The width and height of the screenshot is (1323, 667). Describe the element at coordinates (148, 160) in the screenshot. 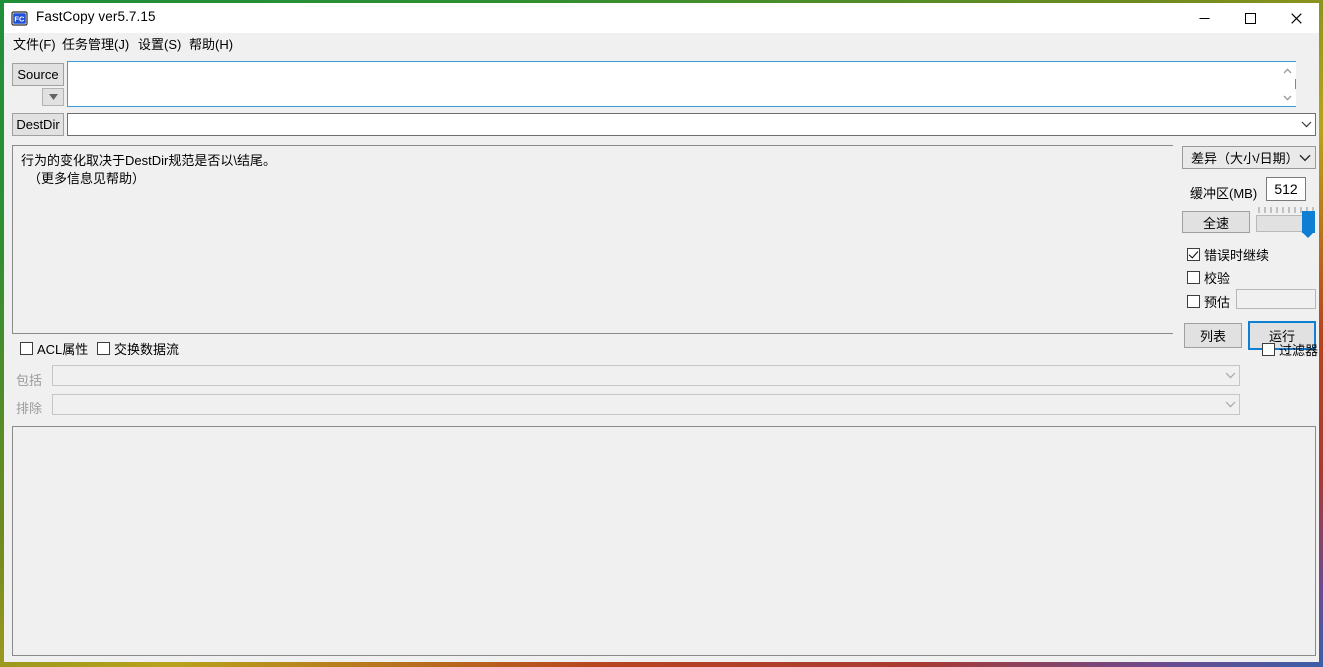

I see `info-line-1: 行为的变化取决于DestDir规范是否以\结尾。` at that location.